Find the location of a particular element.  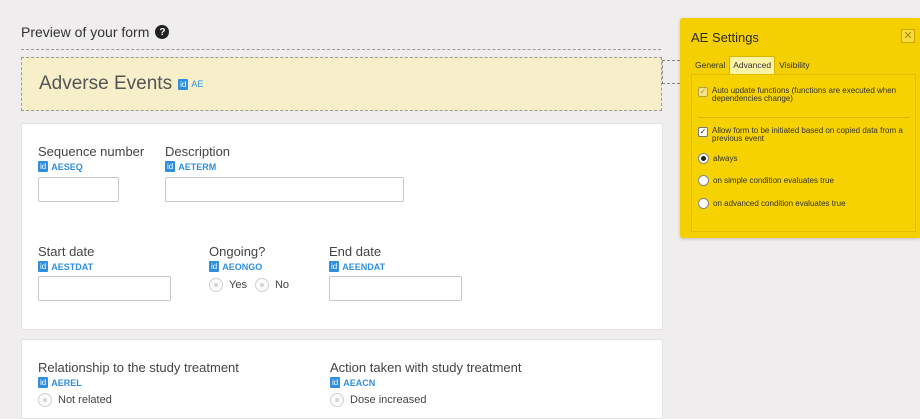

radio-label: No is located at coordinates (282, 285).